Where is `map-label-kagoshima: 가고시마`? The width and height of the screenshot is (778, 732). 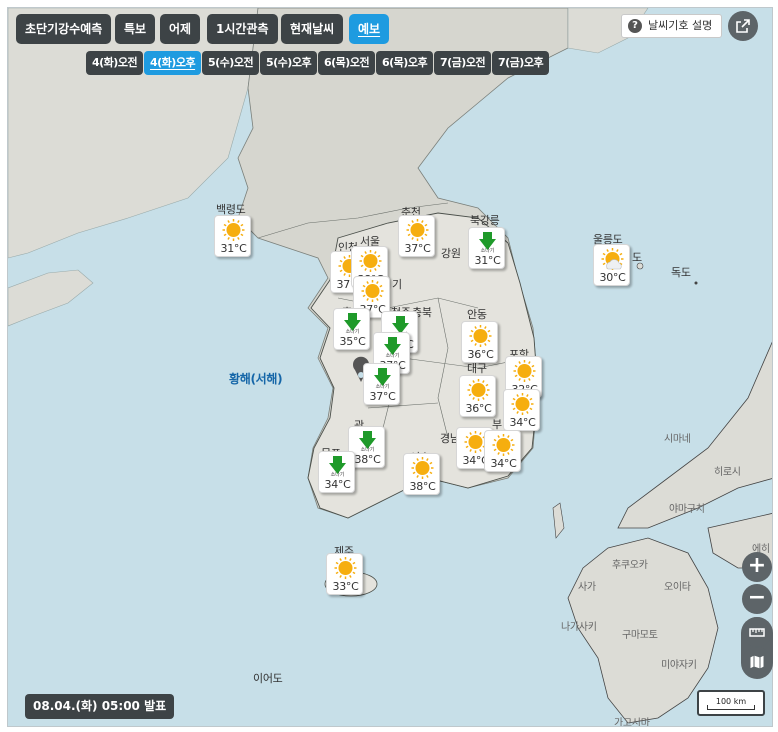
map-label-kagoshima: 가고시마 is located at coordinates (632, 722).